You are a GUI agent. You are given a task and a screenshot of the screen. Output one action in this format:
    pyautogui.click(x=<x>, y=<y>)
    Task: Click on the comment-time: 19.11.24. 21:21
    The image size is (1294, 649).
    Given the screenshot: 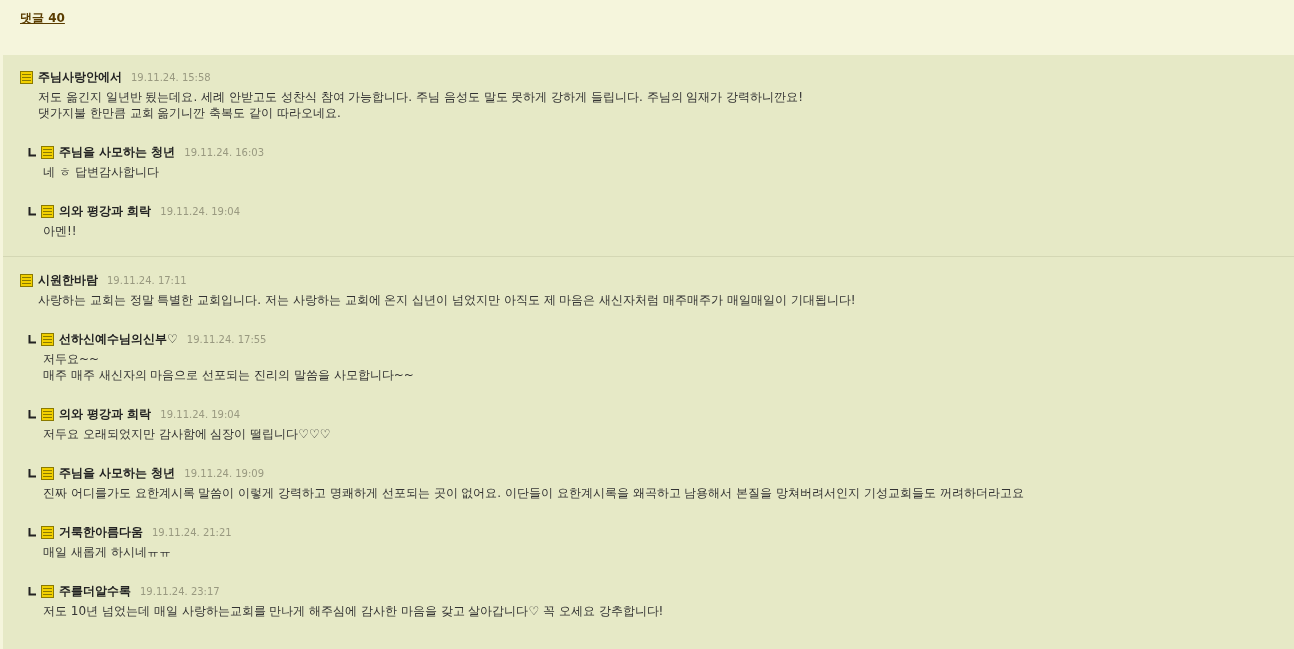 What is the action you would take?
    pyautogui.click(x=192, y=532)
    